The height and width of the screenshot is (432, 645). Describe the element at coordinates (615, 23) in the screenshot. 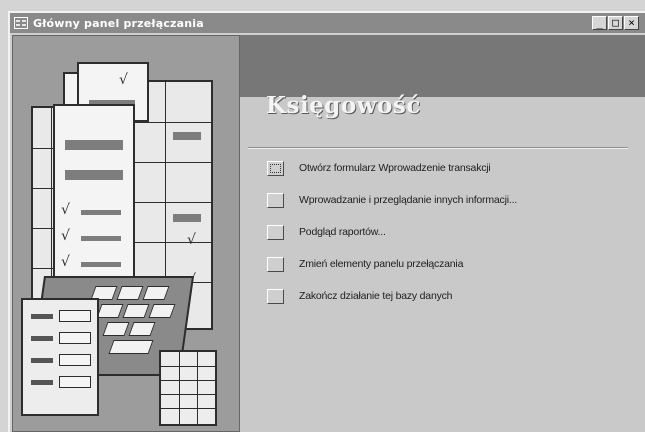

I see `maximize-button: □` at that location.